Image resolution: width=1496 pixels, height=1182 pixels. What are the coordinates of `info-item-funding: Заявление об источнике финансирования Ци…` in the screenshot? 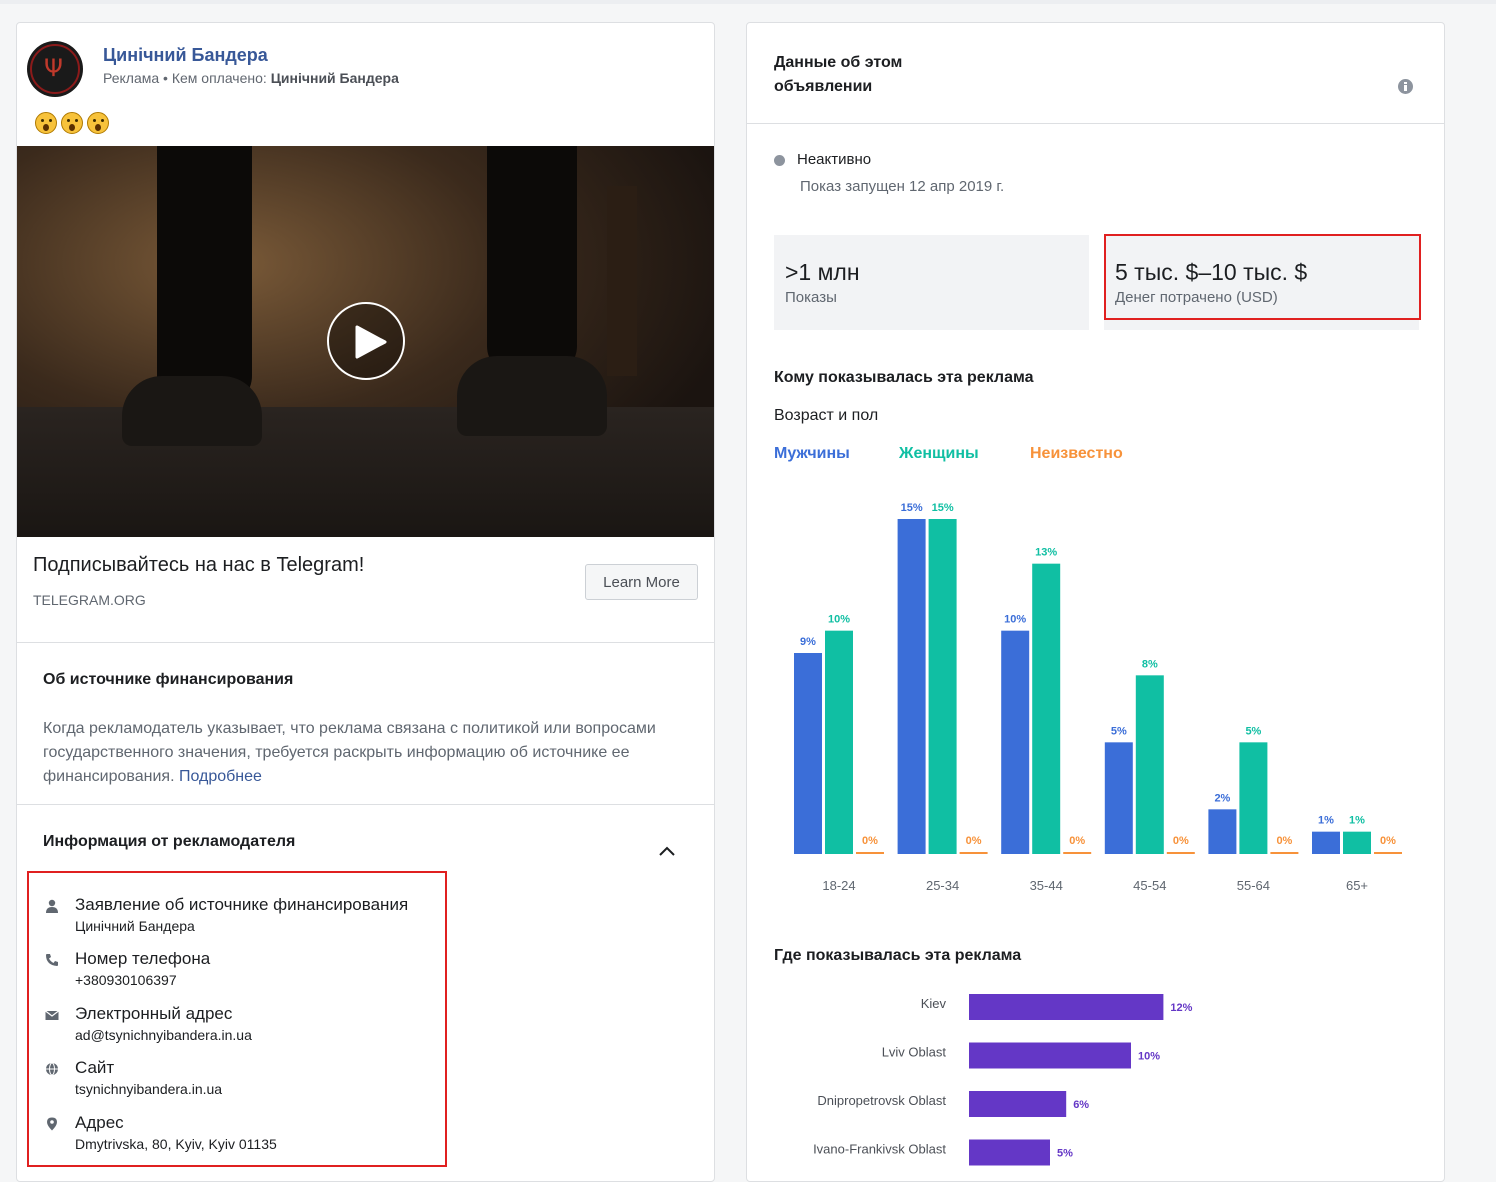 It's located at (237, 919).